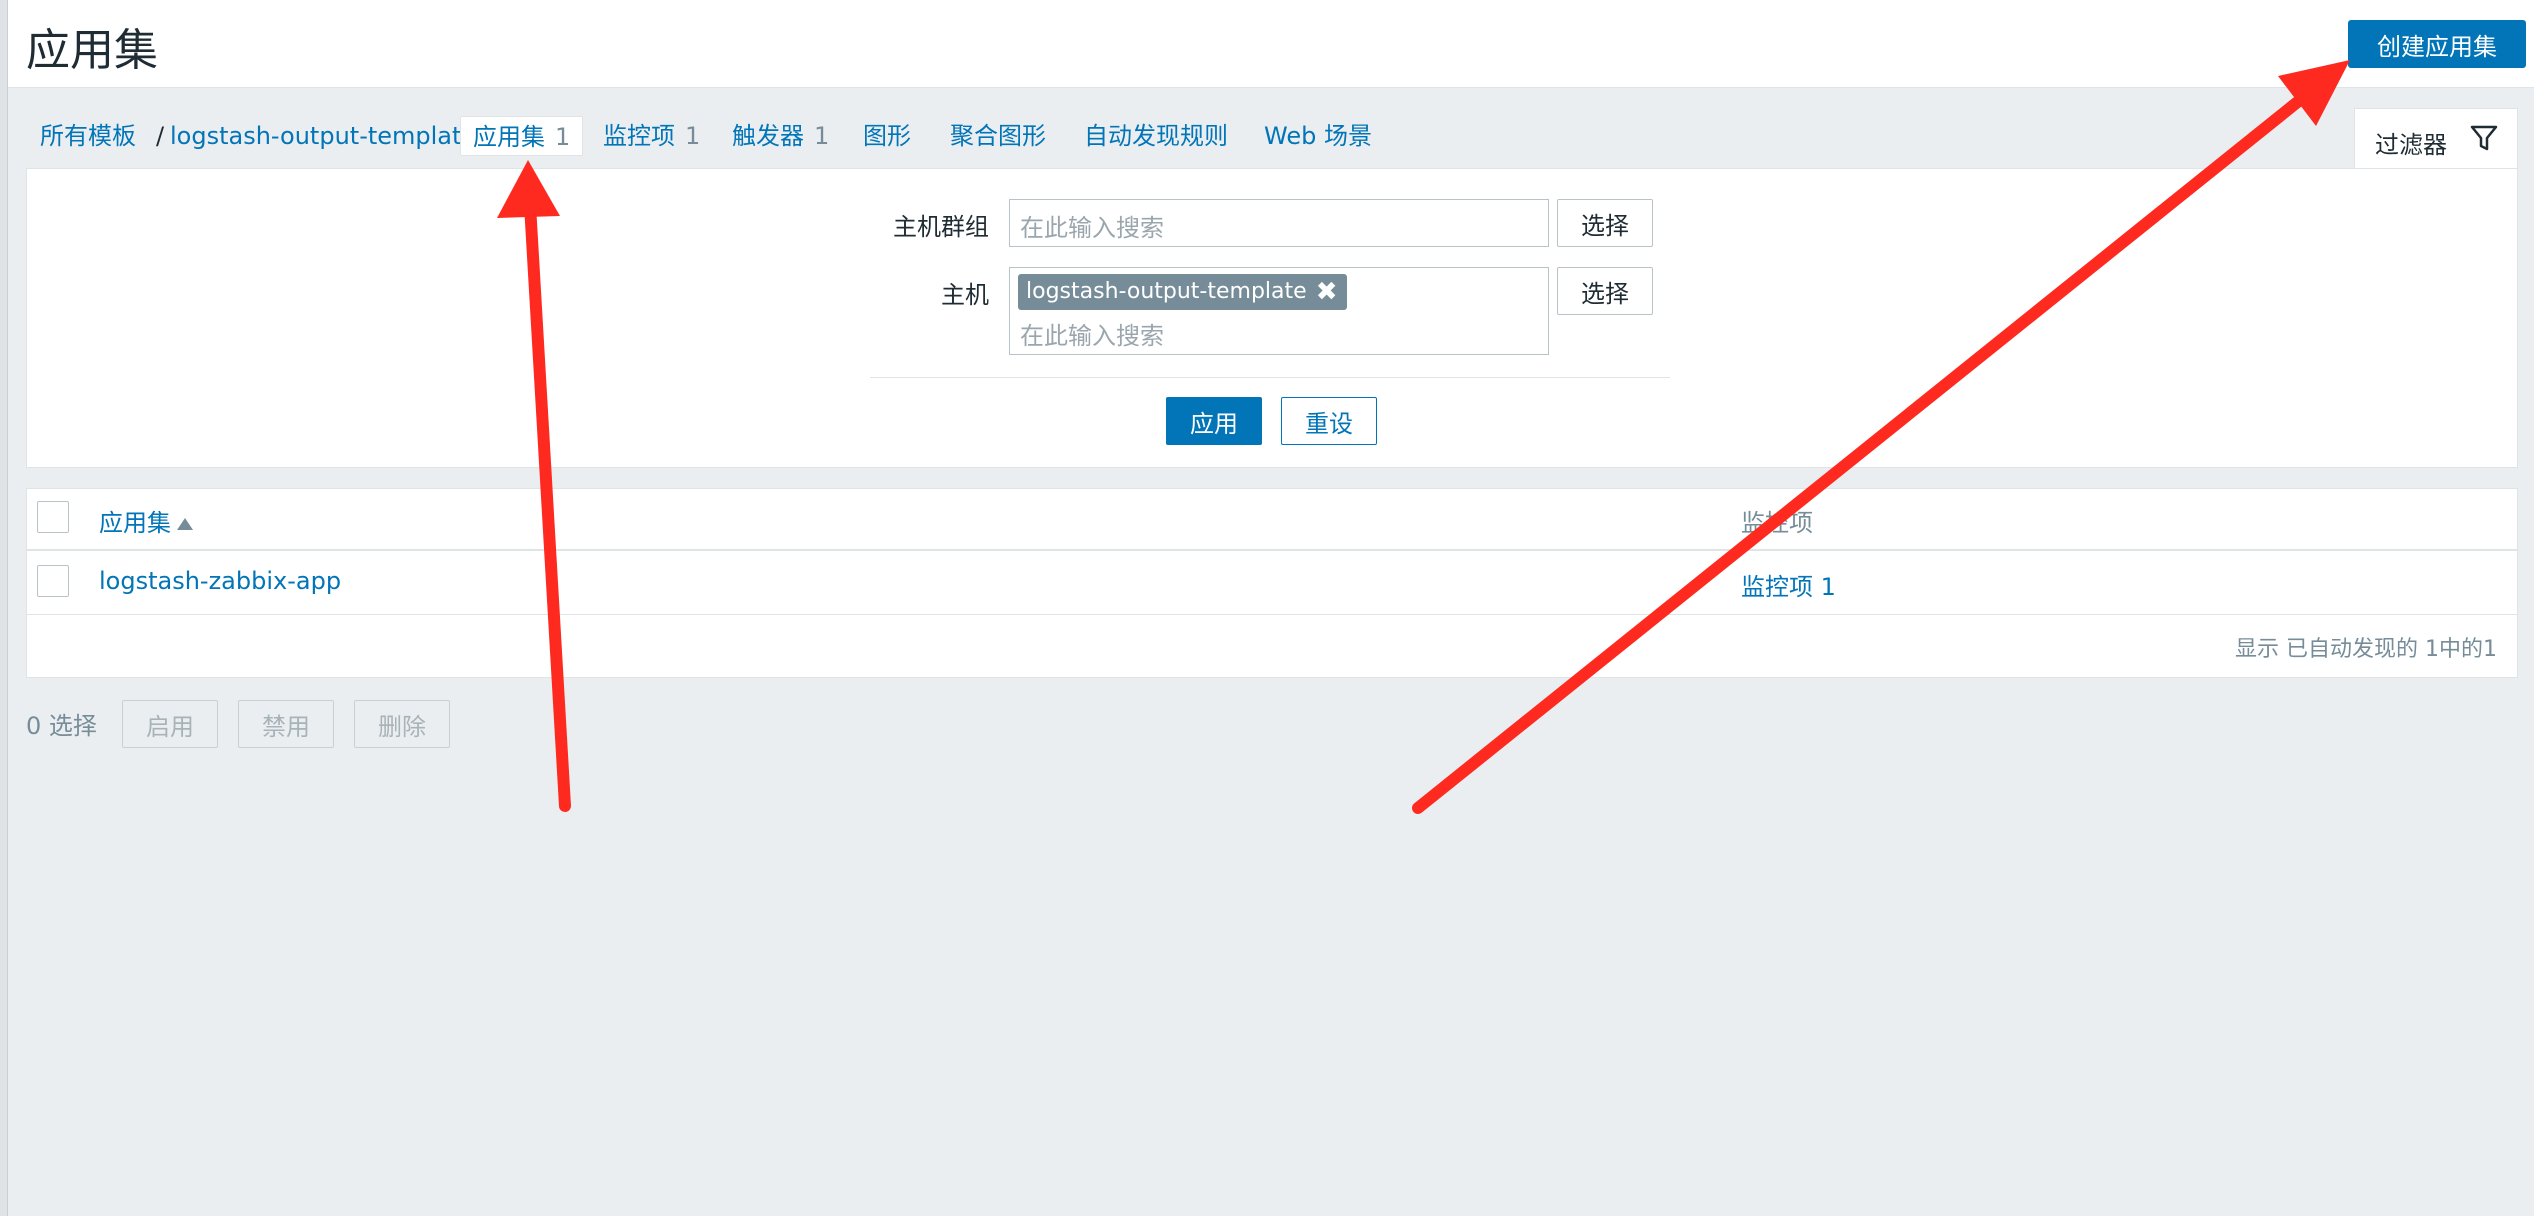 The image size is (2534, 1216). Describe the element at coordinates (1329, 421) in the screenshot. I see `reset-button: 重设` at that location.